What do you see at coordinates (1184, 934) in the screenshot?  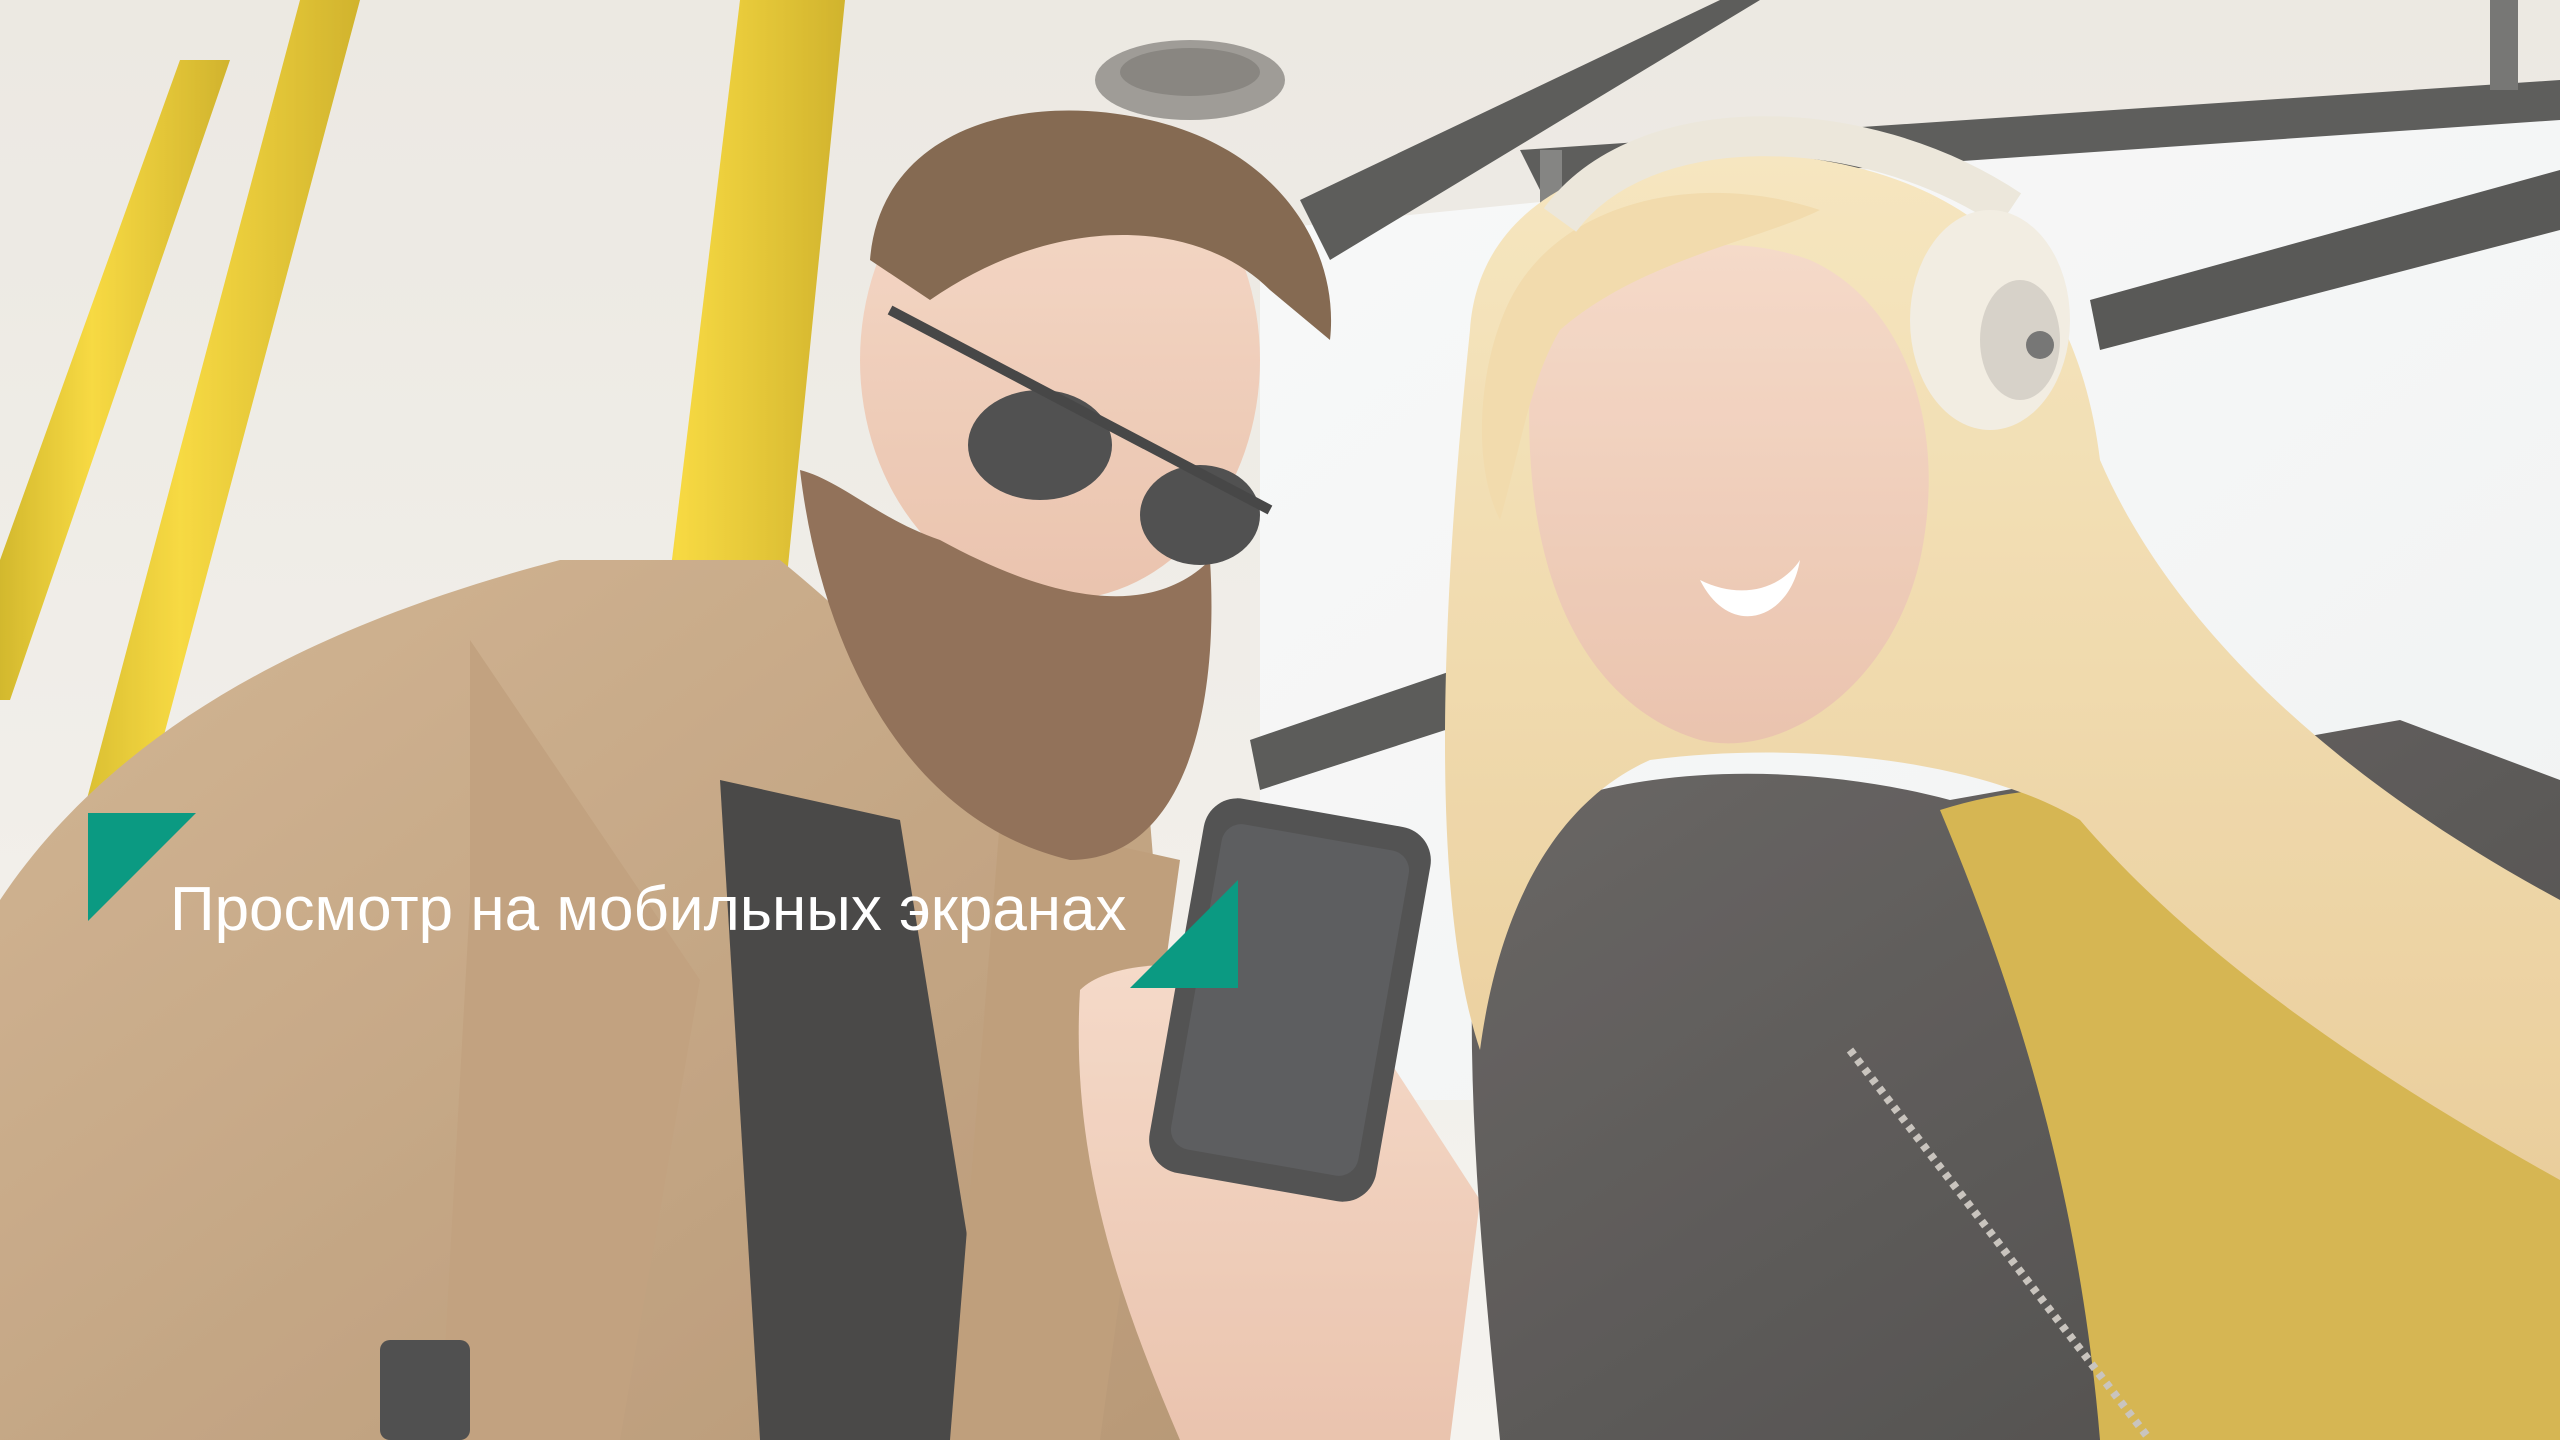 I see `corner-accent-bottom-right-icon` at bounding box center [1184, 934].